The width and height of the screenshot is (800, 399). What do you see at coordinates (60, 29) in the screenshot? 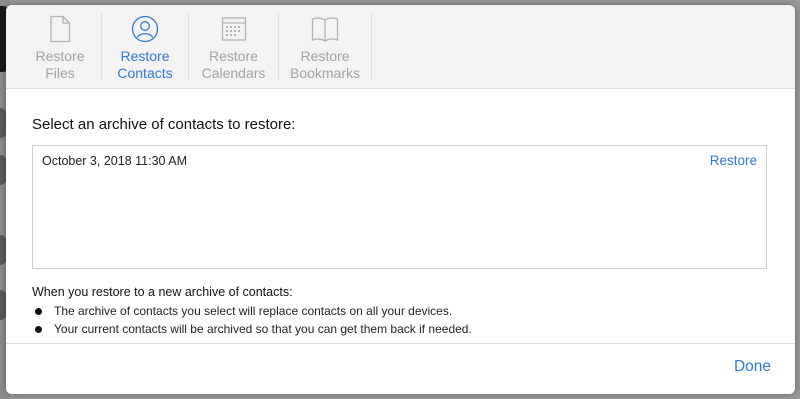
I see `file-icon` at bounding box center [60, 29].